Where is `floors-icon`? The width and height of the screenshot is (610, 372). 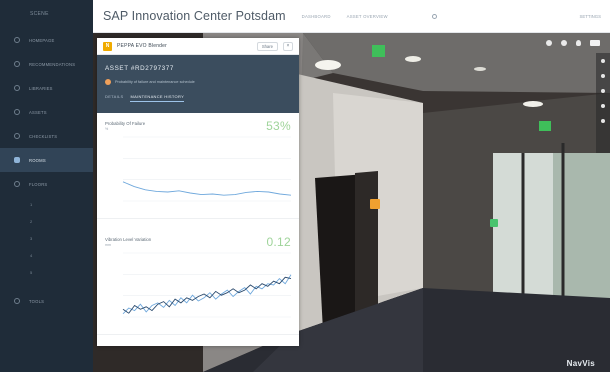 floors-icon is located at coordinates (17, 184).